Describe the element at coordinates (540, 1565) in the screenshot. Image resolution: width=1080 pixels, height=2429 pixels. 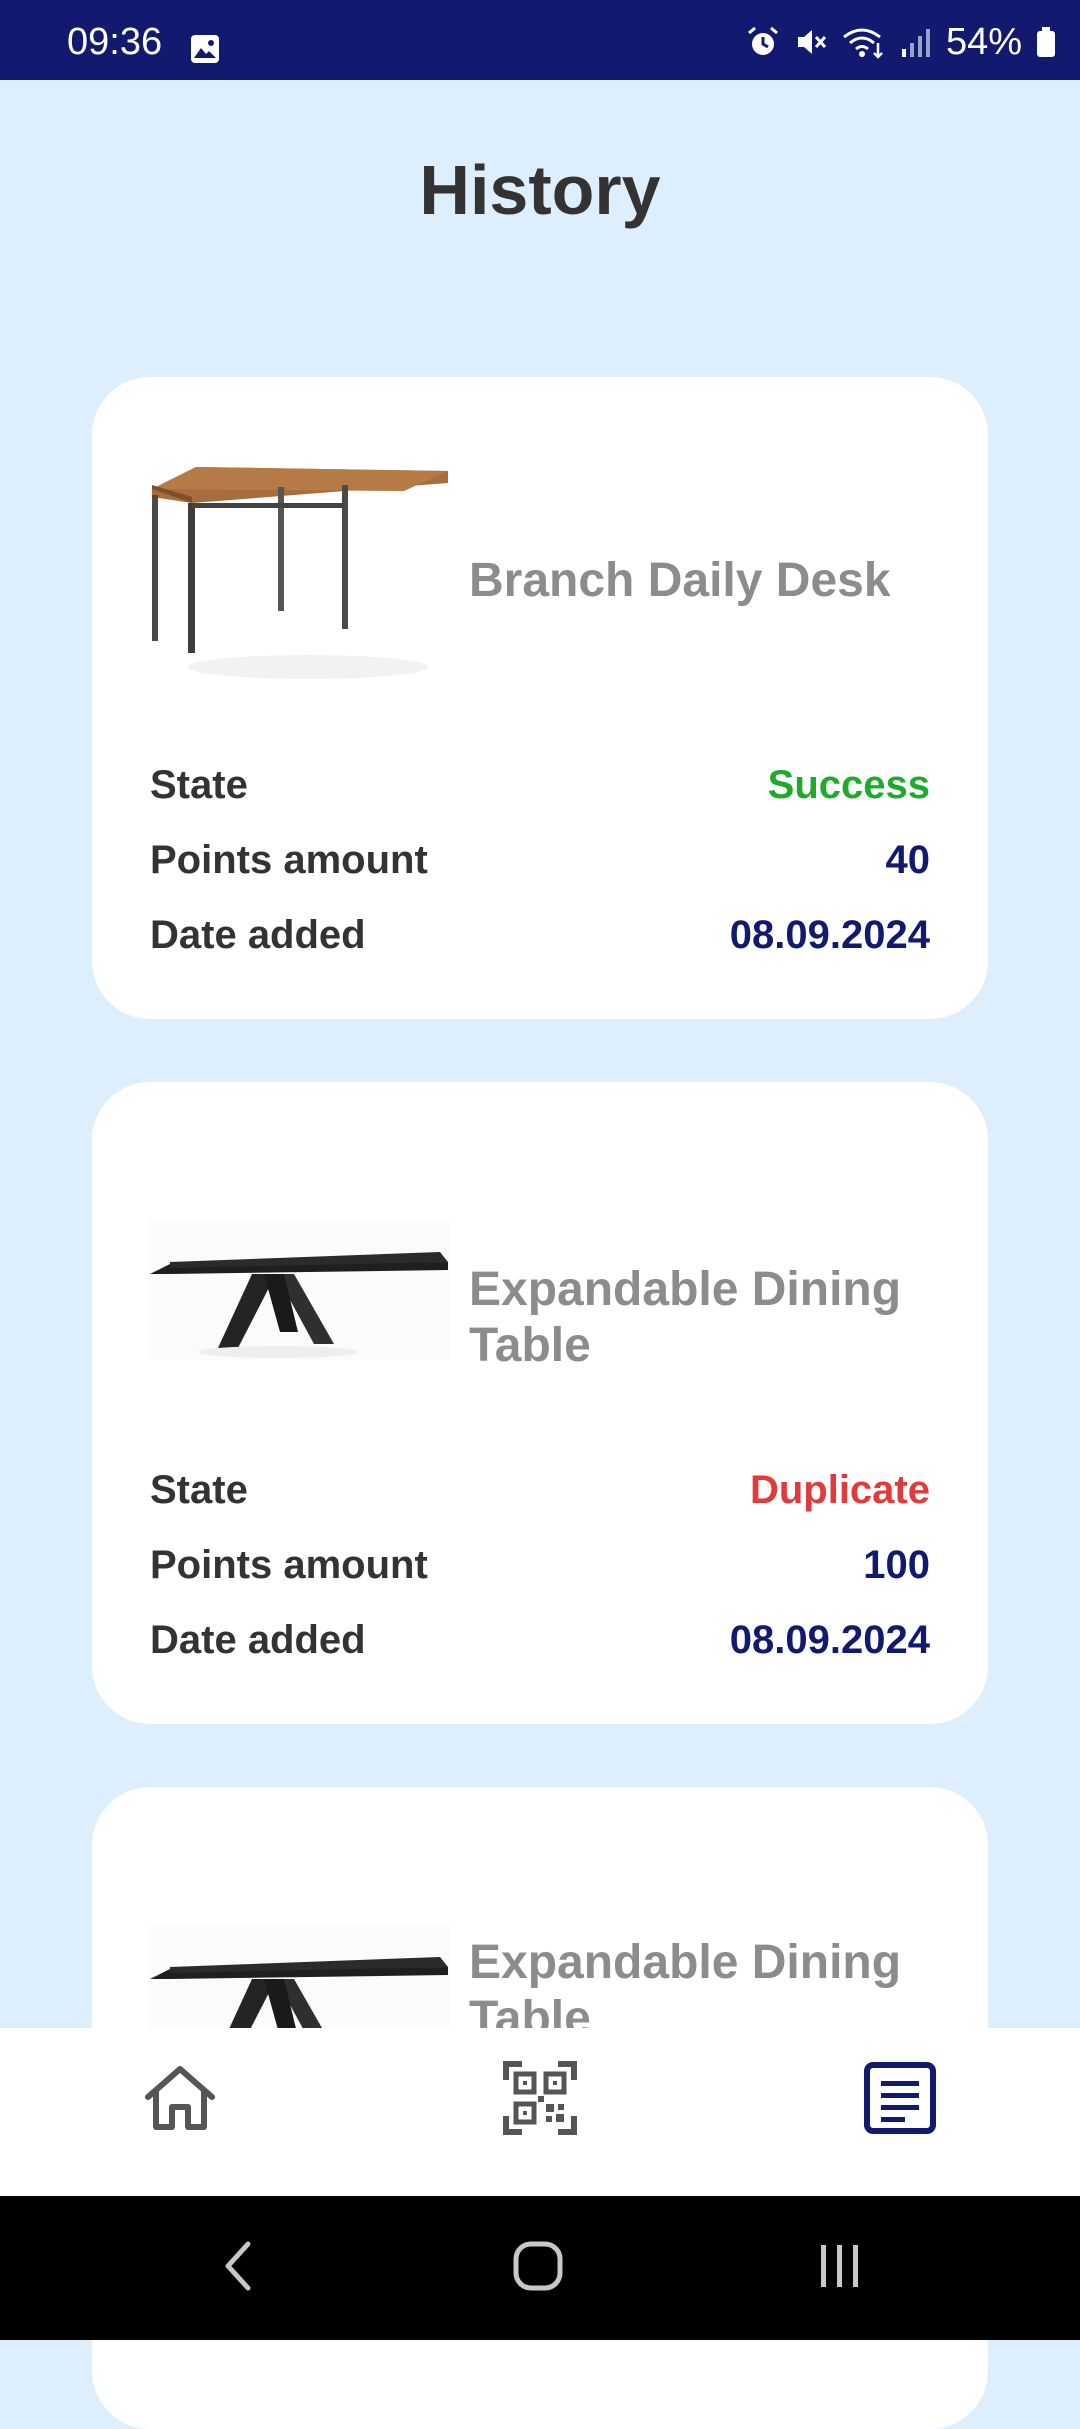
I see `points-row: Points amount 100` at that location.